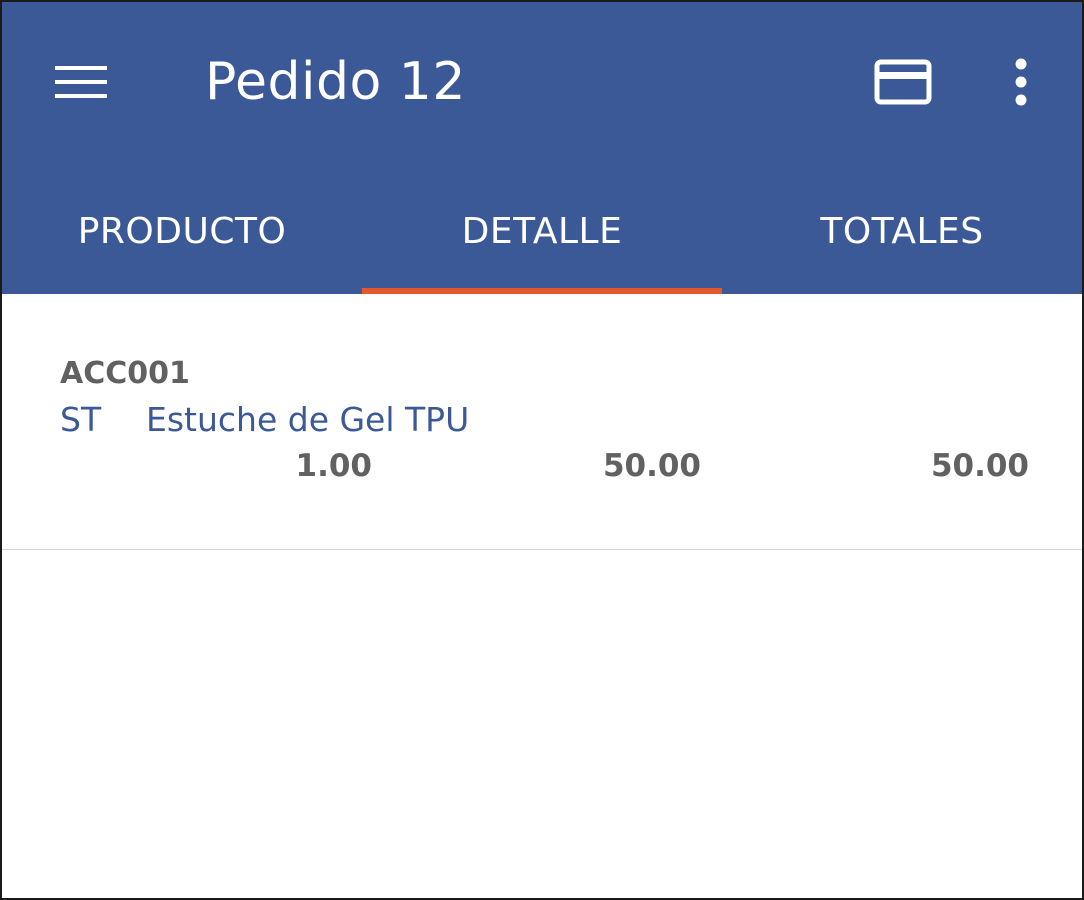 The height and width of the screenshot is (900, 1084). I want to click on credit-card-icon, so click(903, 82).